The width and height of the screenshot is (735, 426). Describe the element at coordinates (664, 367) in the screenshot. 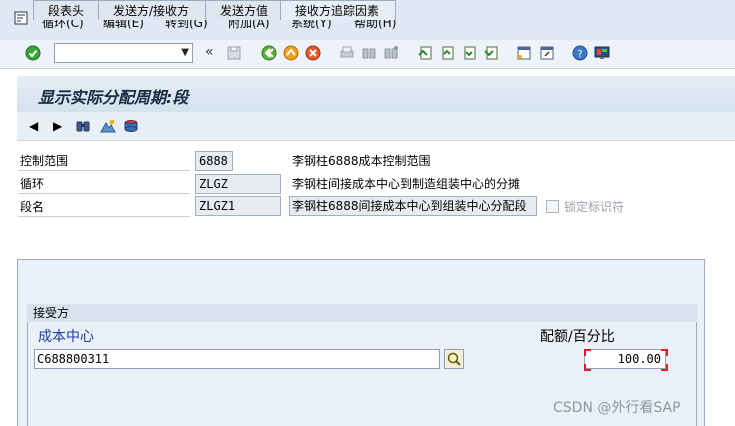

I see `required-marker-bottom-right` at that location.